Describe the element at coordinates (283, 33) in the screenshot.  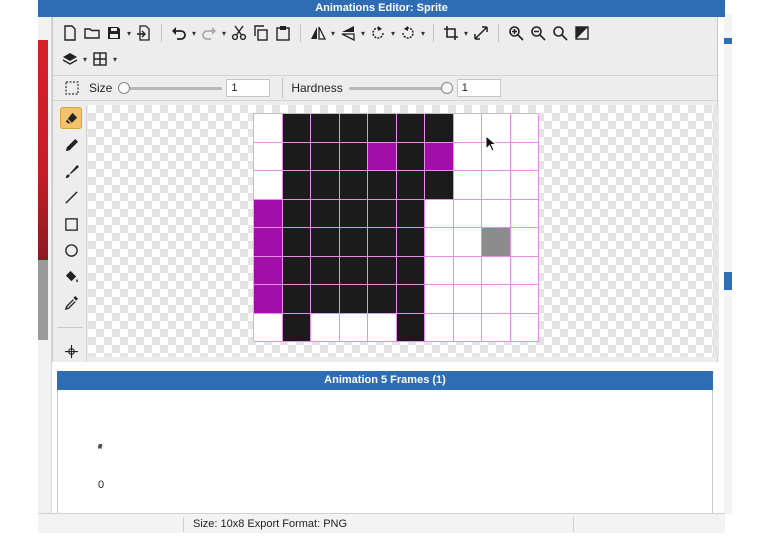
I see `paste-icon` at that location.